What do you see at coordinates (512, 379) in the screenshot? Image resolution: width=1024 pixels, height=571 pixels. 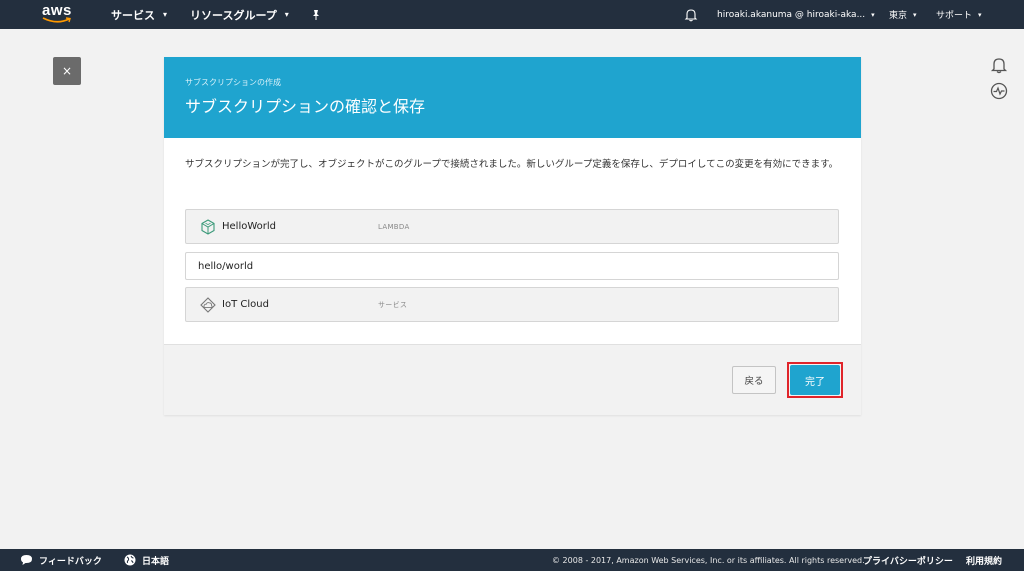 I see `card-footer: 戻る 完了` at bounding box center [512, 379].